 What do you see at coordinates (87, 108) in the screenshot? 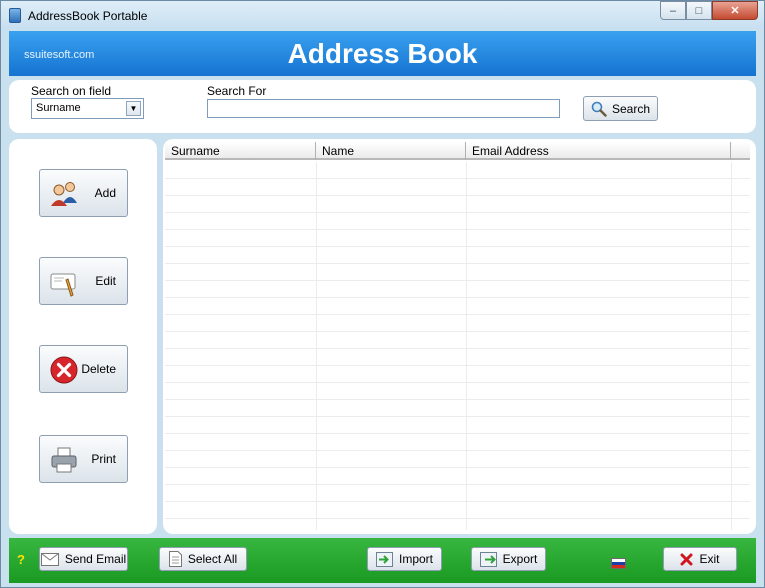
I see `search-field-select: Surname ▼` at bounding box center [87, 108].